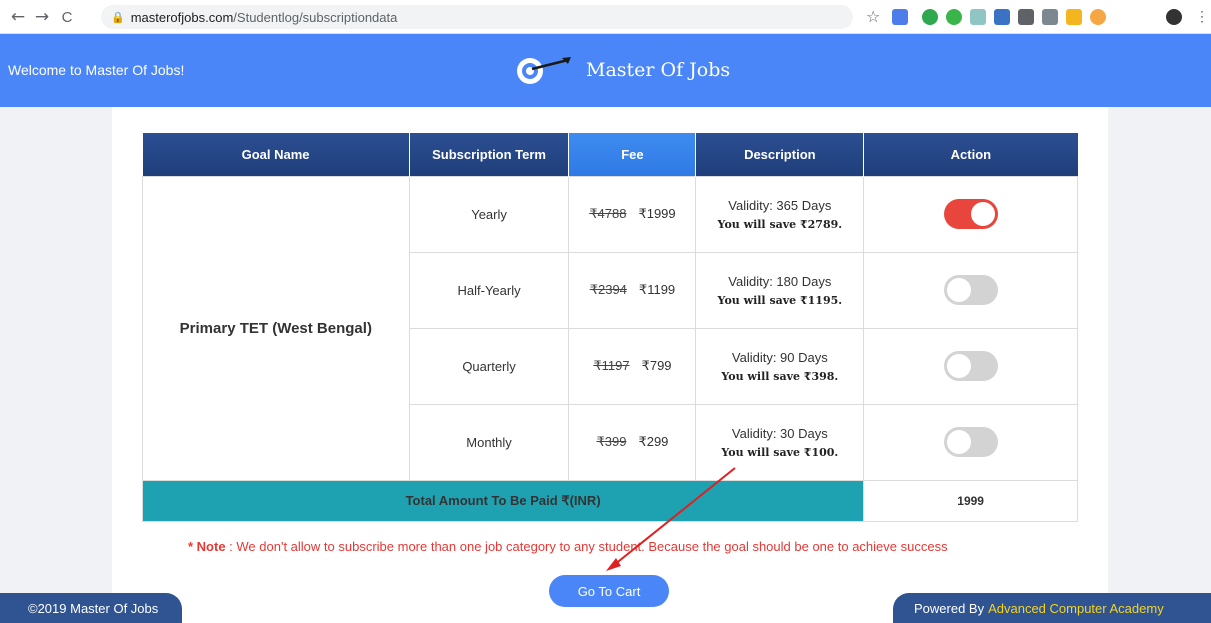 This screenshot has width=1211, height=623. I want to click on savings: You will save ₹398., so click(780, 376).